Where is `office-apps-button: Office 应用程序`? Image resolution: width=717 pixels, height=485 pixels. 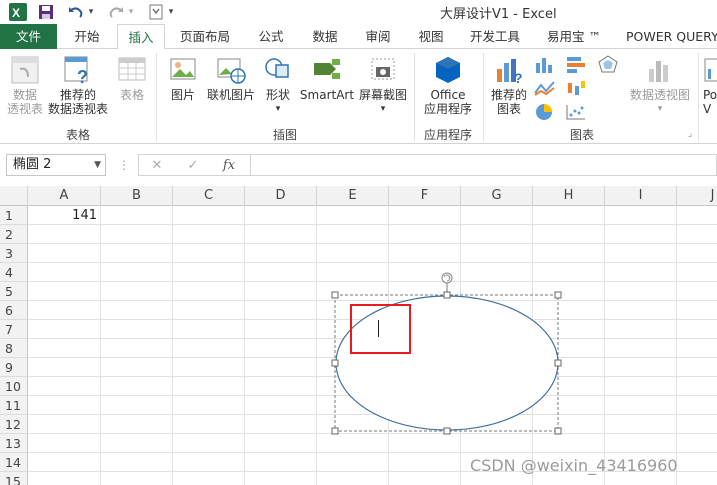 office-apps-button: Office 应用程序 is located at coordinates (448, 85).